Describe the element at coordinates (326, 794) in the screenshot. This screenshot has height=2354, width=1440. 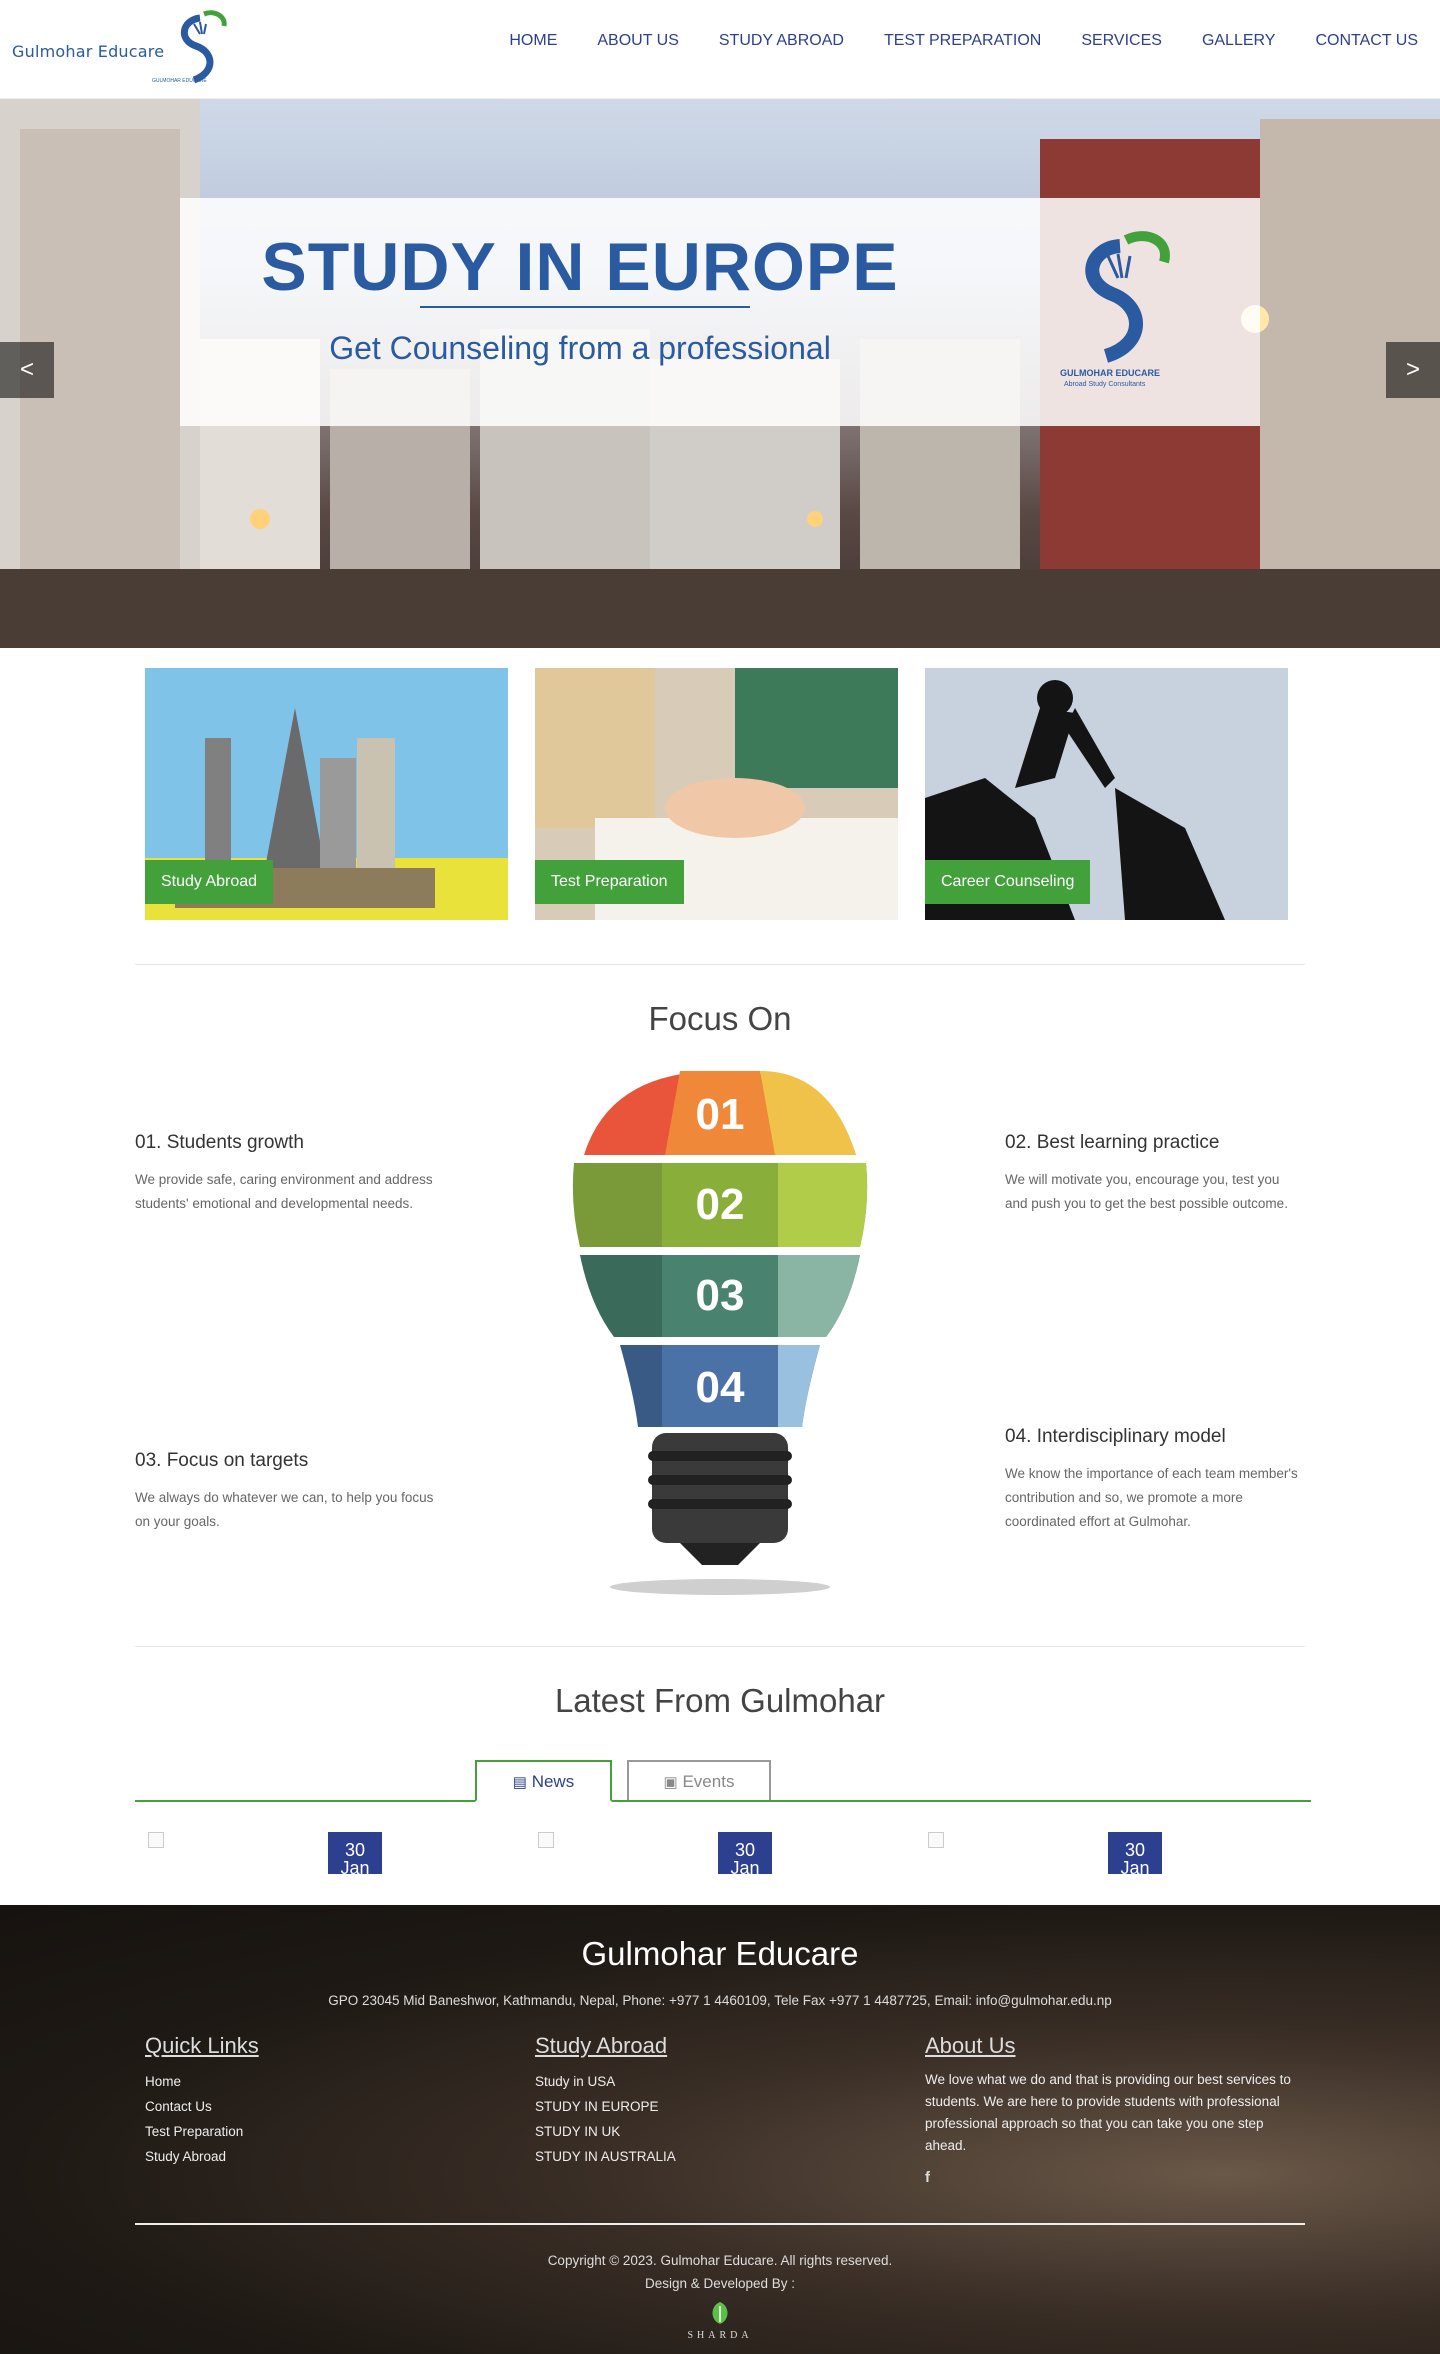
I see `card-study-abroad: Study Abroad` at that location.